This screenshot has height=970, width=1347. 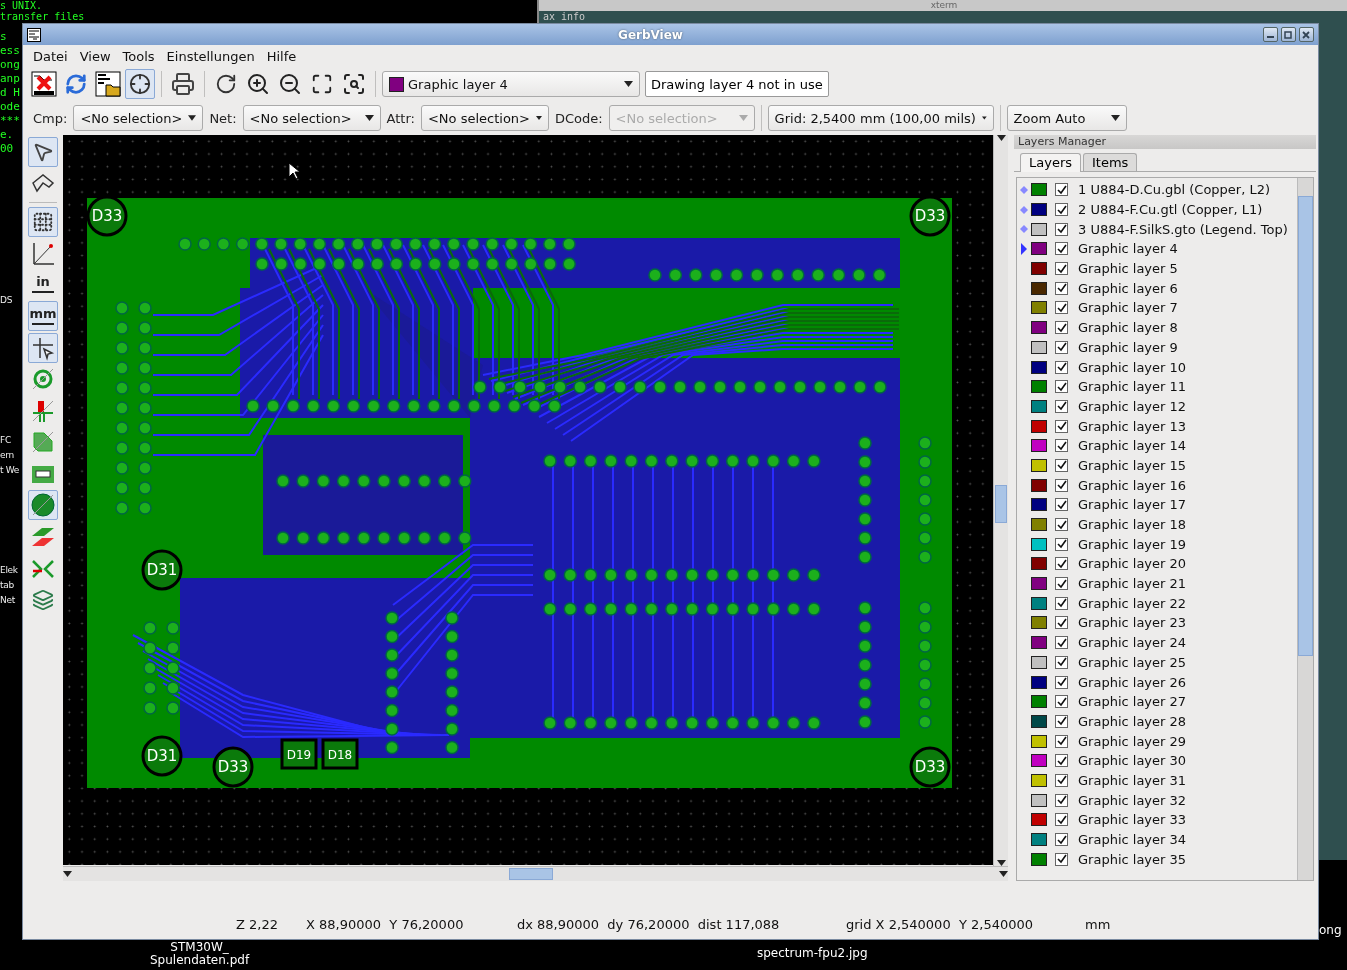 I want to click on layer-row: Graphic layer 9, so click(x=1157, y=347).